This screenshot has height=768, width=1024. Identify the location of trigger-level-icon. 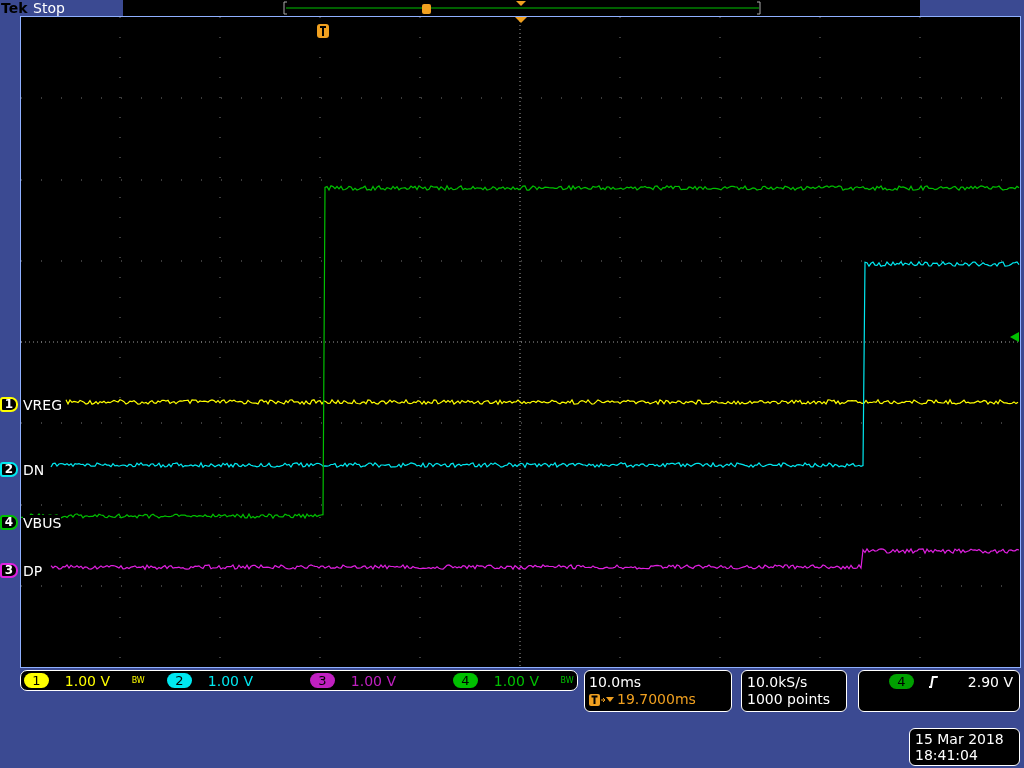
(1014, 337).